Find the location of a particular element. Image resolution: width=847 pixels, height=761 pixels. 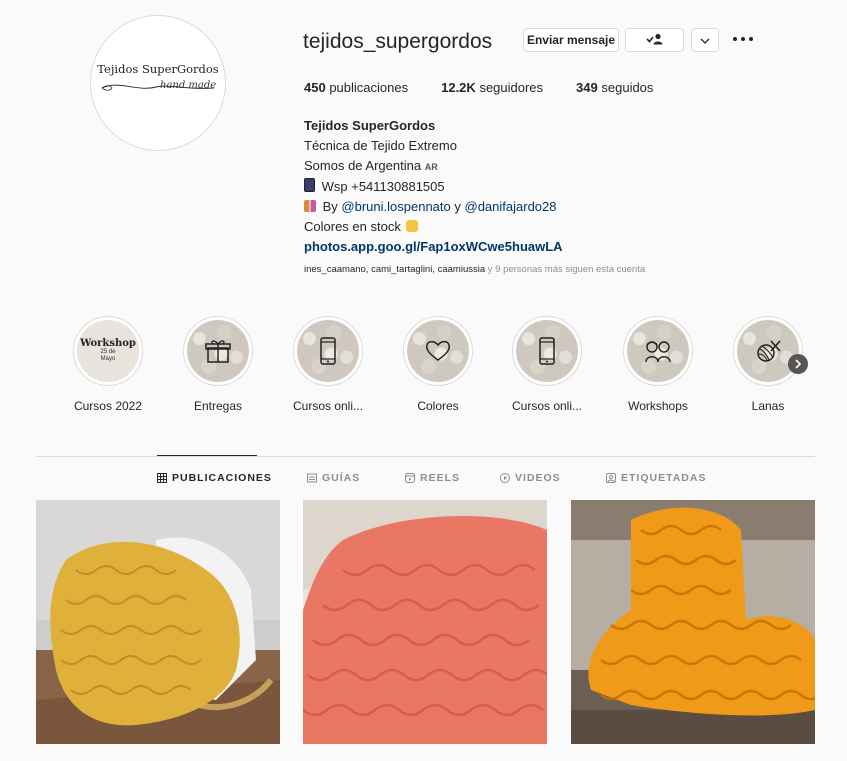

followers-count: 12.2K is located at coordinates (458, 87).